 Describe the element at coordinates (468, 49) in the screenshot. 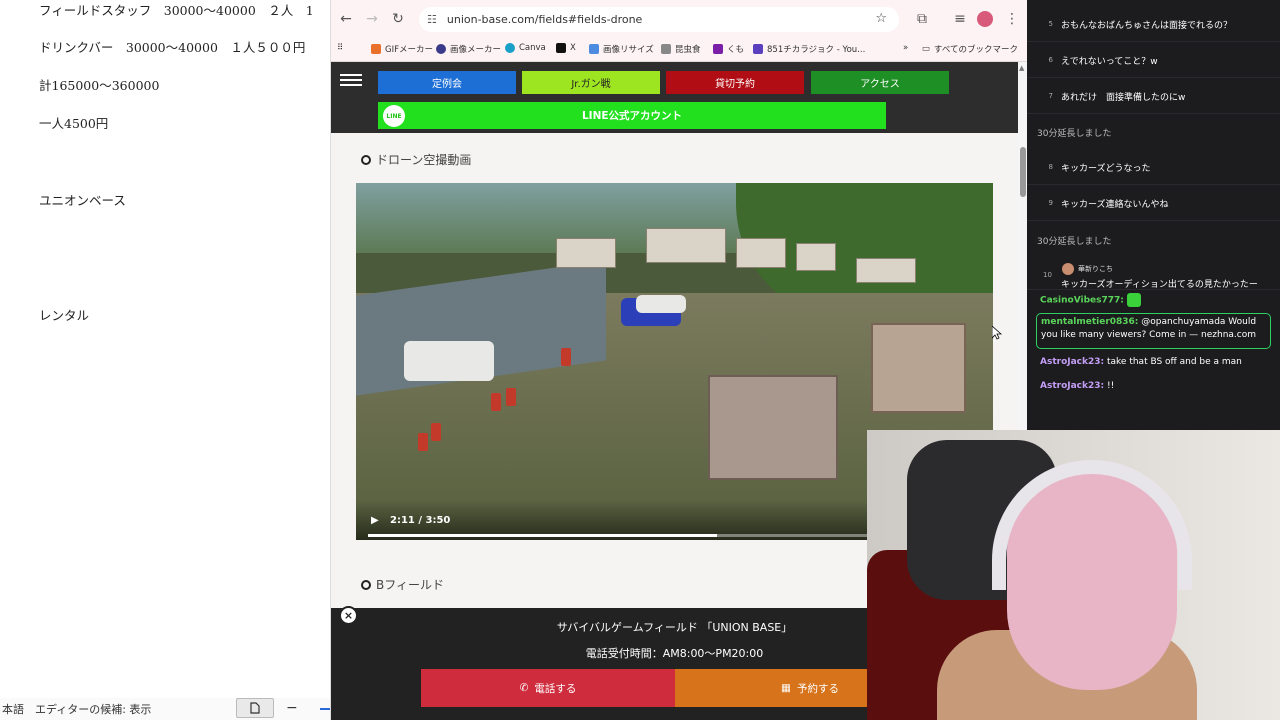

I see `bookmark-item: 画像メーカー` at that location.